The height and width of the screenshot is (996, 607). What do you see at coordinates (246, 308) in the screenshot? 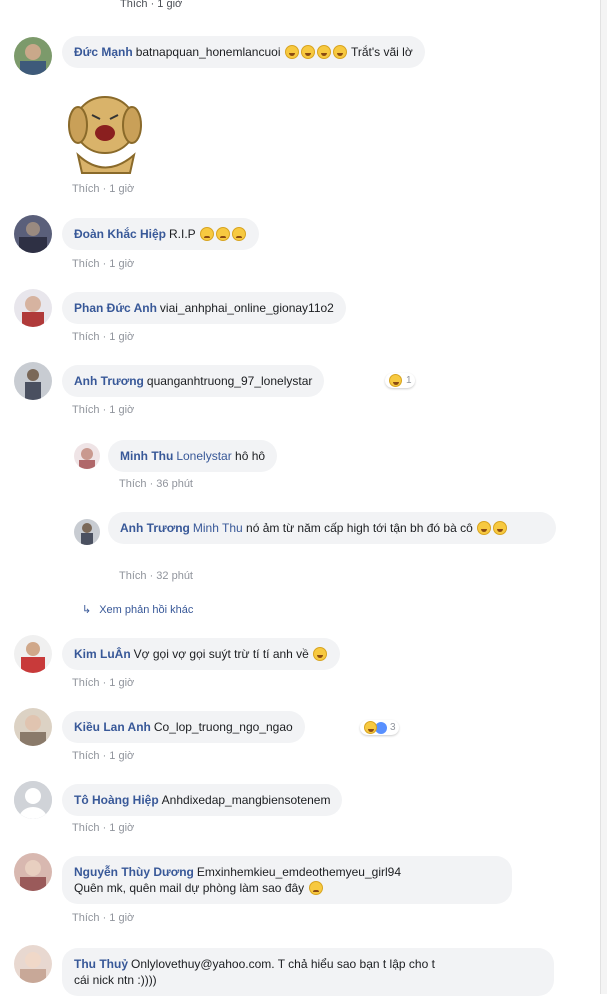
I see `comment-text: viai_anhphai_online_gionay11o2` at bounding box center [246, 308].